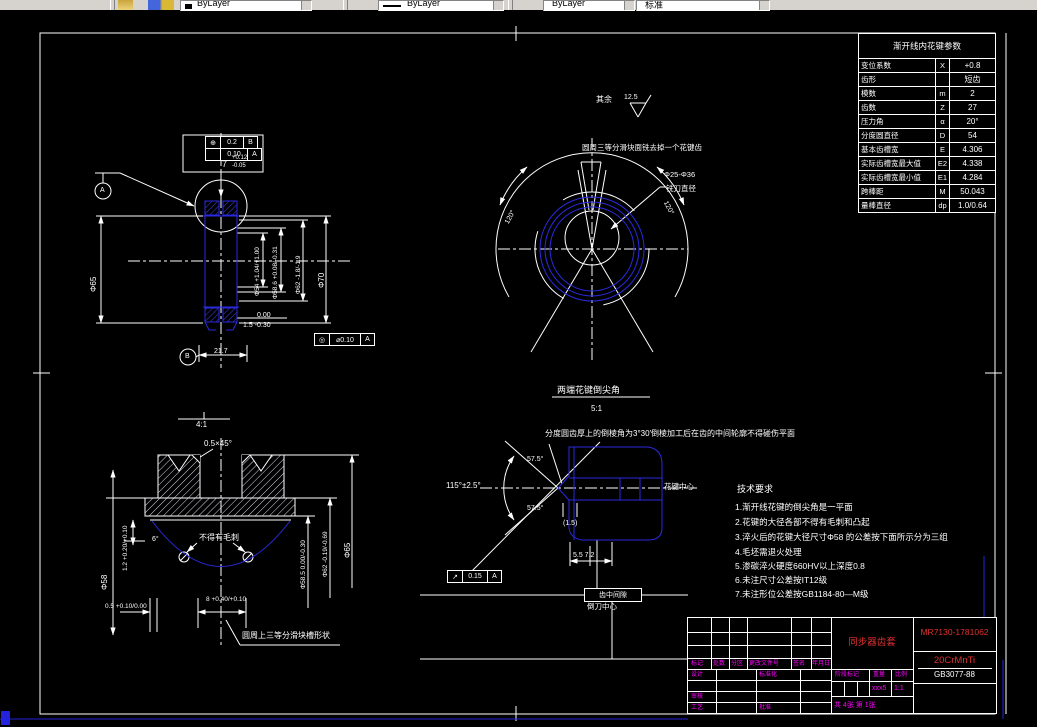  I want to click on param-value: +0.8, so click(972, 65).